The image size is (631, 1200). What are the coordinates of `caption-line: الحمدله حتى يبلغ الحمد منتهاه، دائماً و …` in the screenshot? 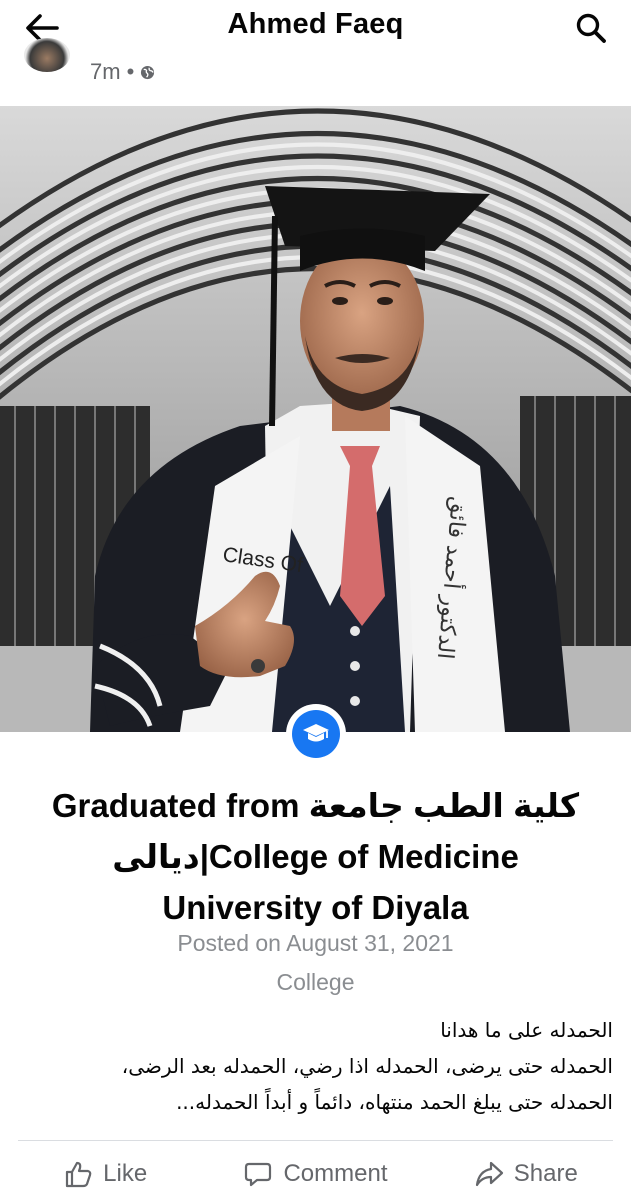 It's located at (394, 1102).